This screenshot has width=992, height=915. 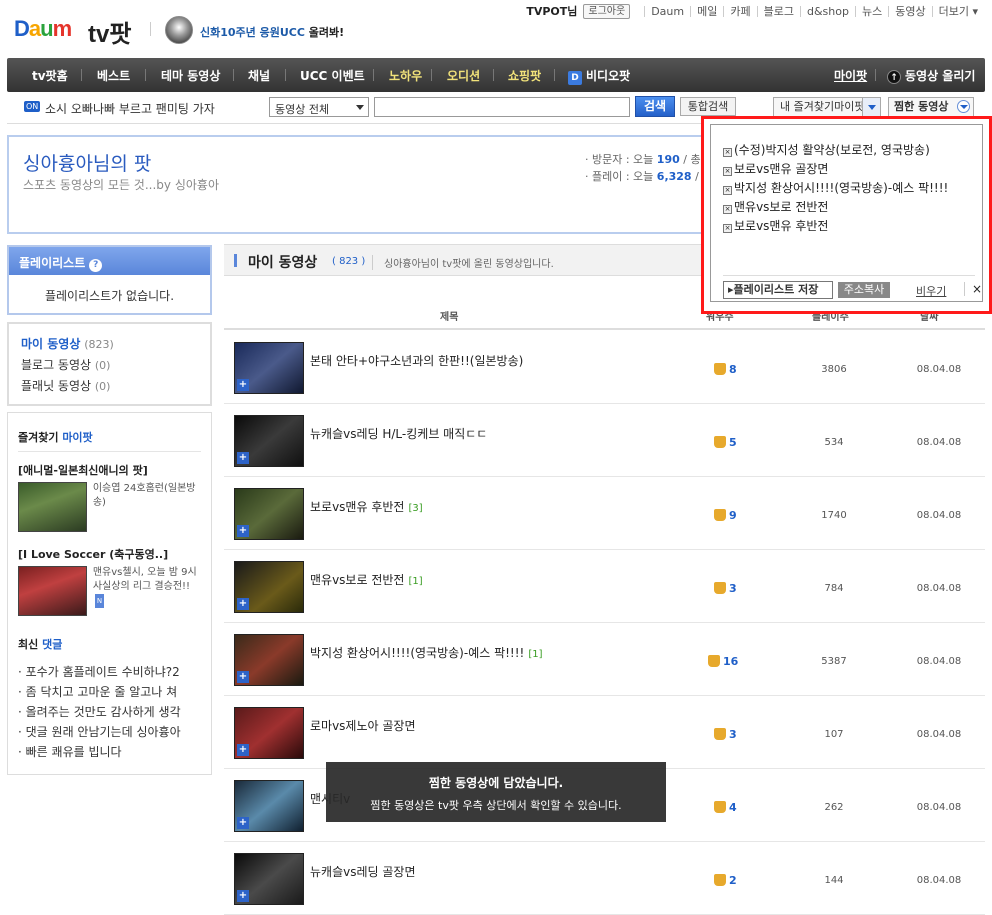 I want to click on logout-button: 로그아웃, so click(x=607, y=11).